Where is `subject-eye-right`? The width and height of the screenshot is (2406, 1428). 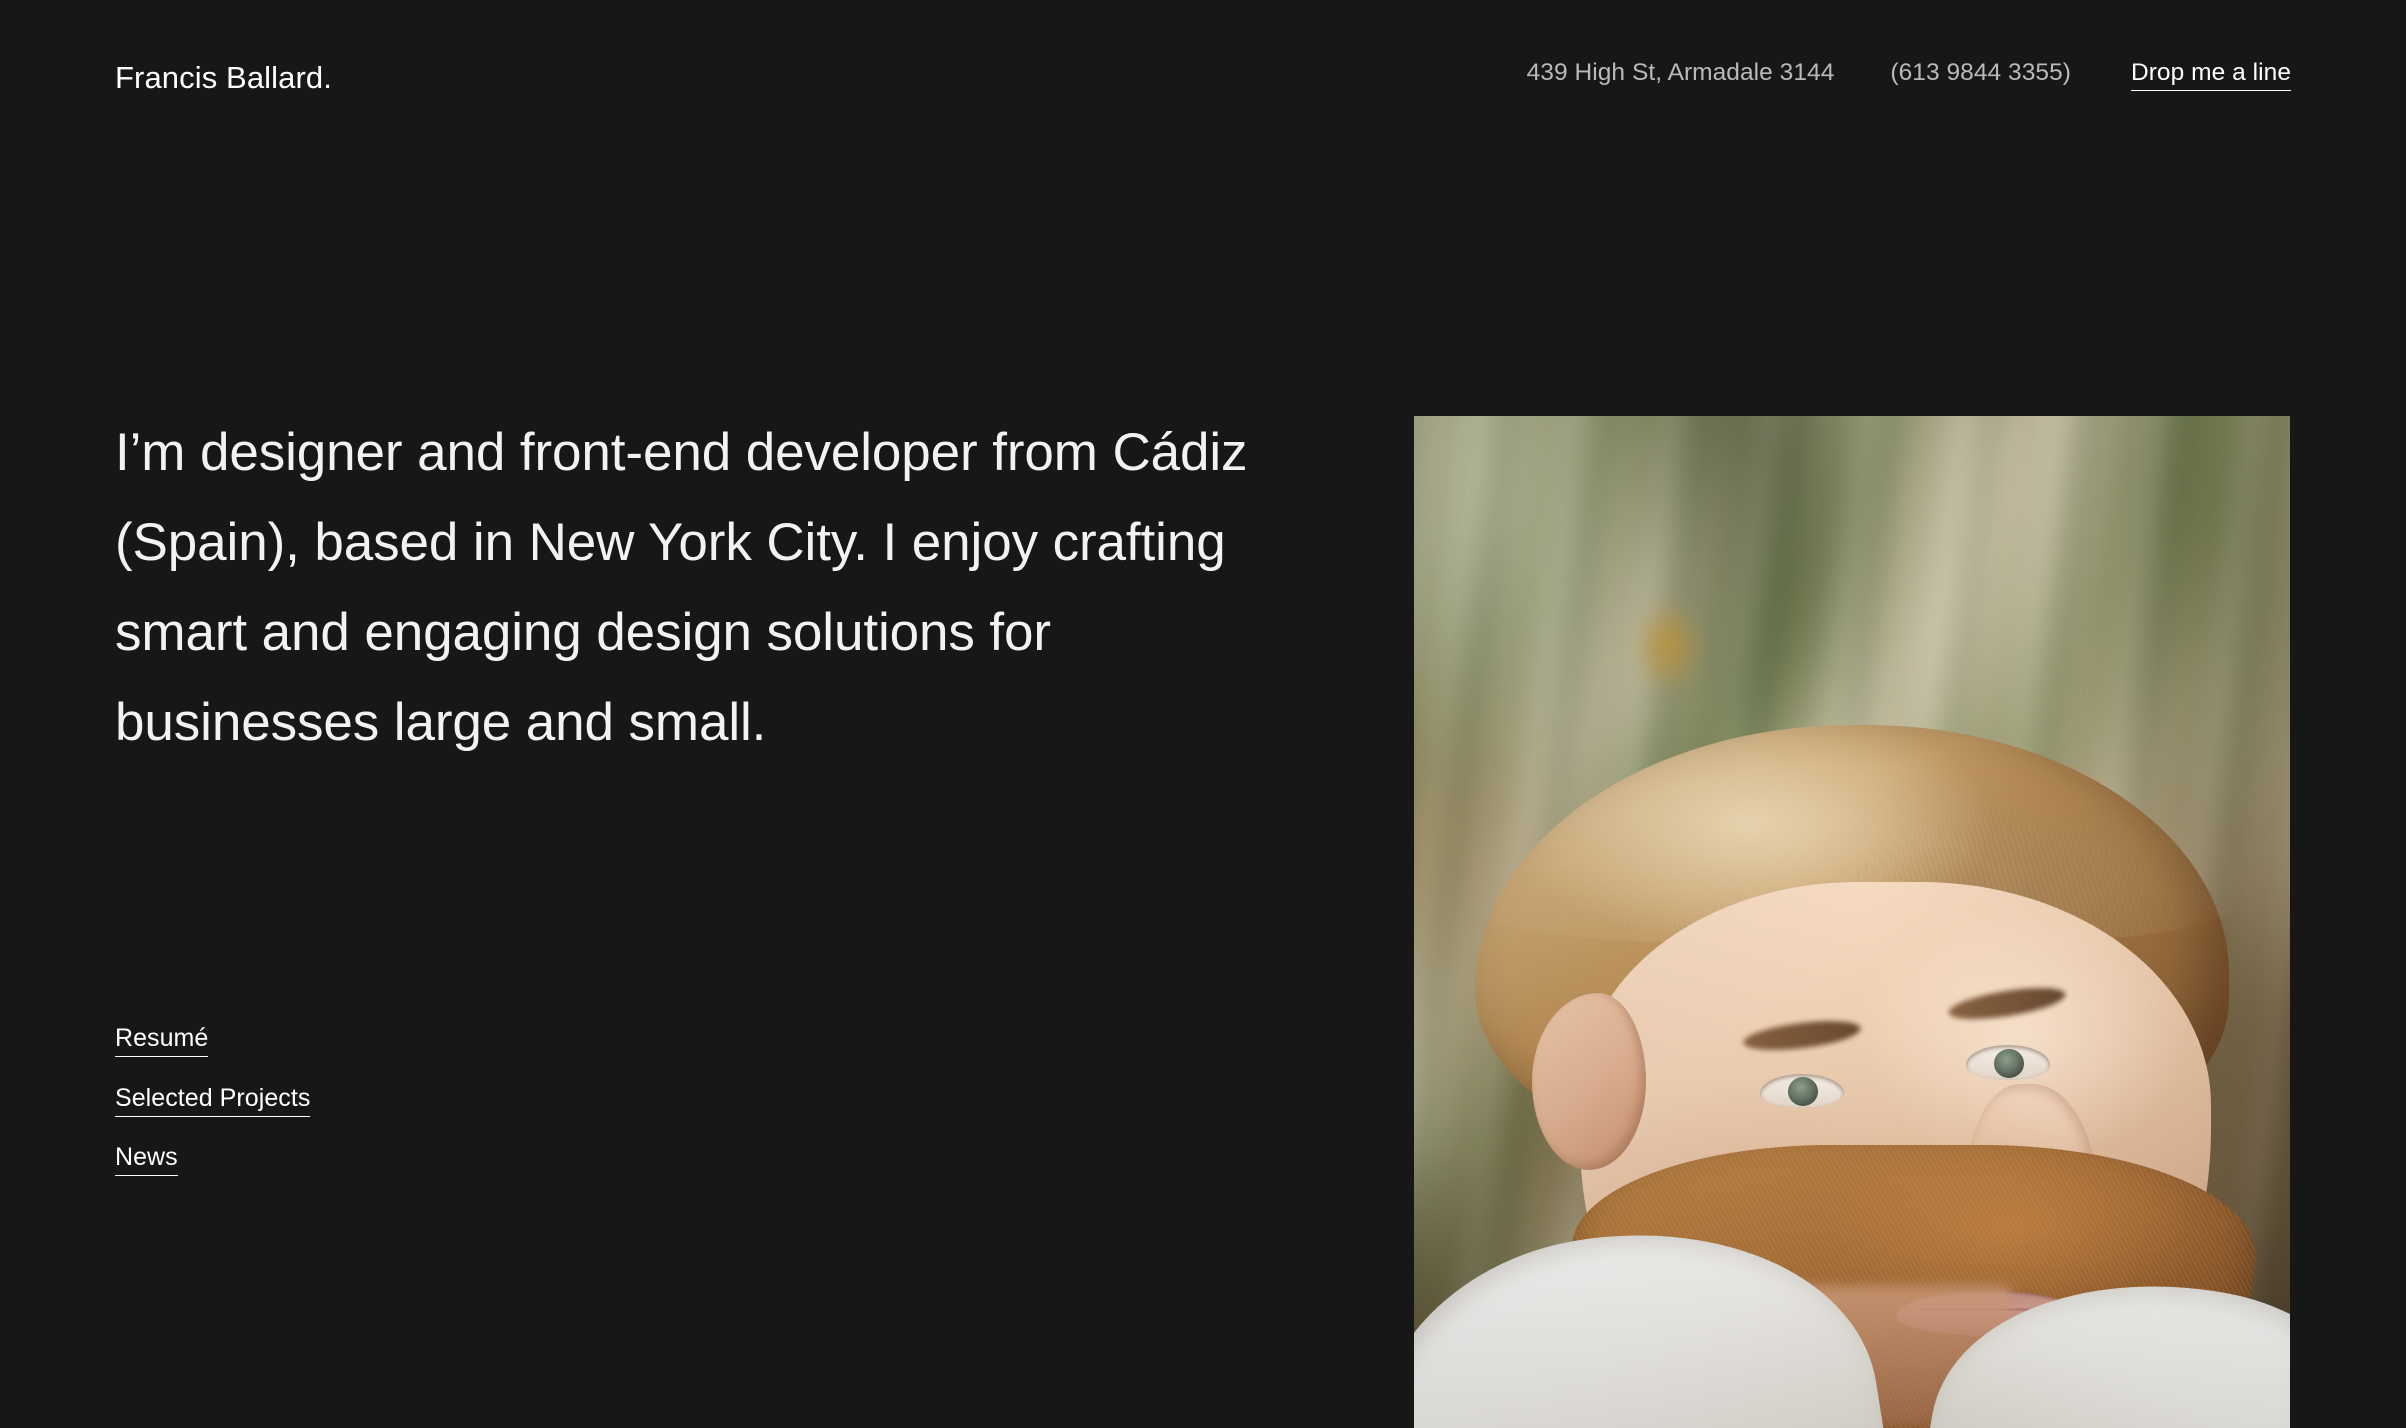
subject-eye-right is located at coordinates (2007, 1062).